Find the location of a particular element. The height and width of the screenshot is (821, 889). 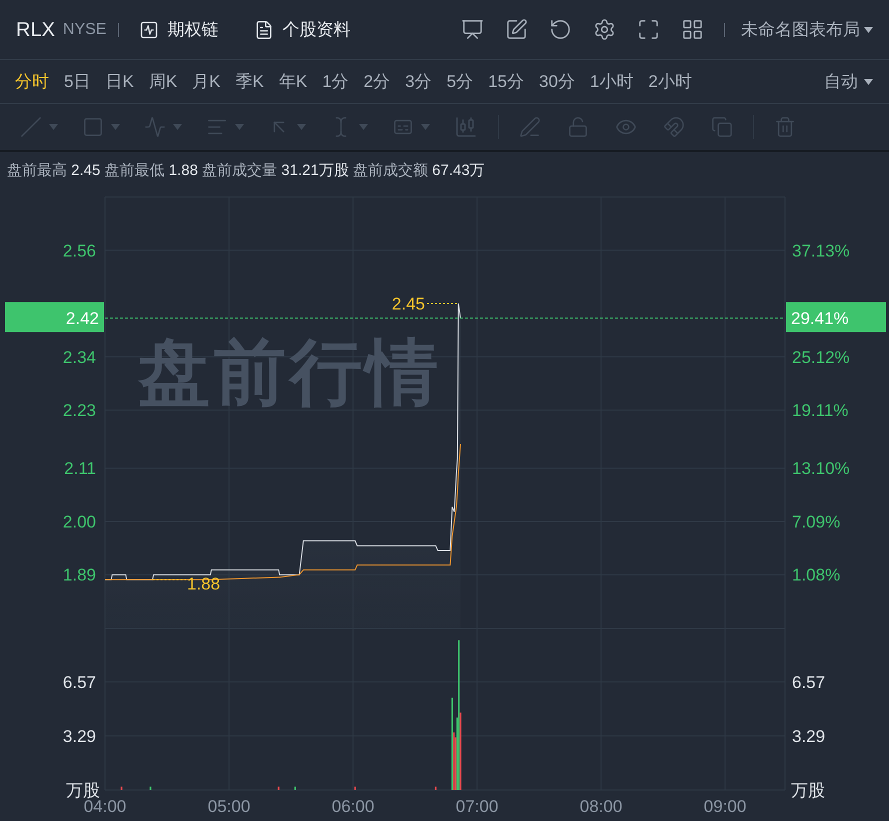

settings-icon is located at coordinates (604, 29).